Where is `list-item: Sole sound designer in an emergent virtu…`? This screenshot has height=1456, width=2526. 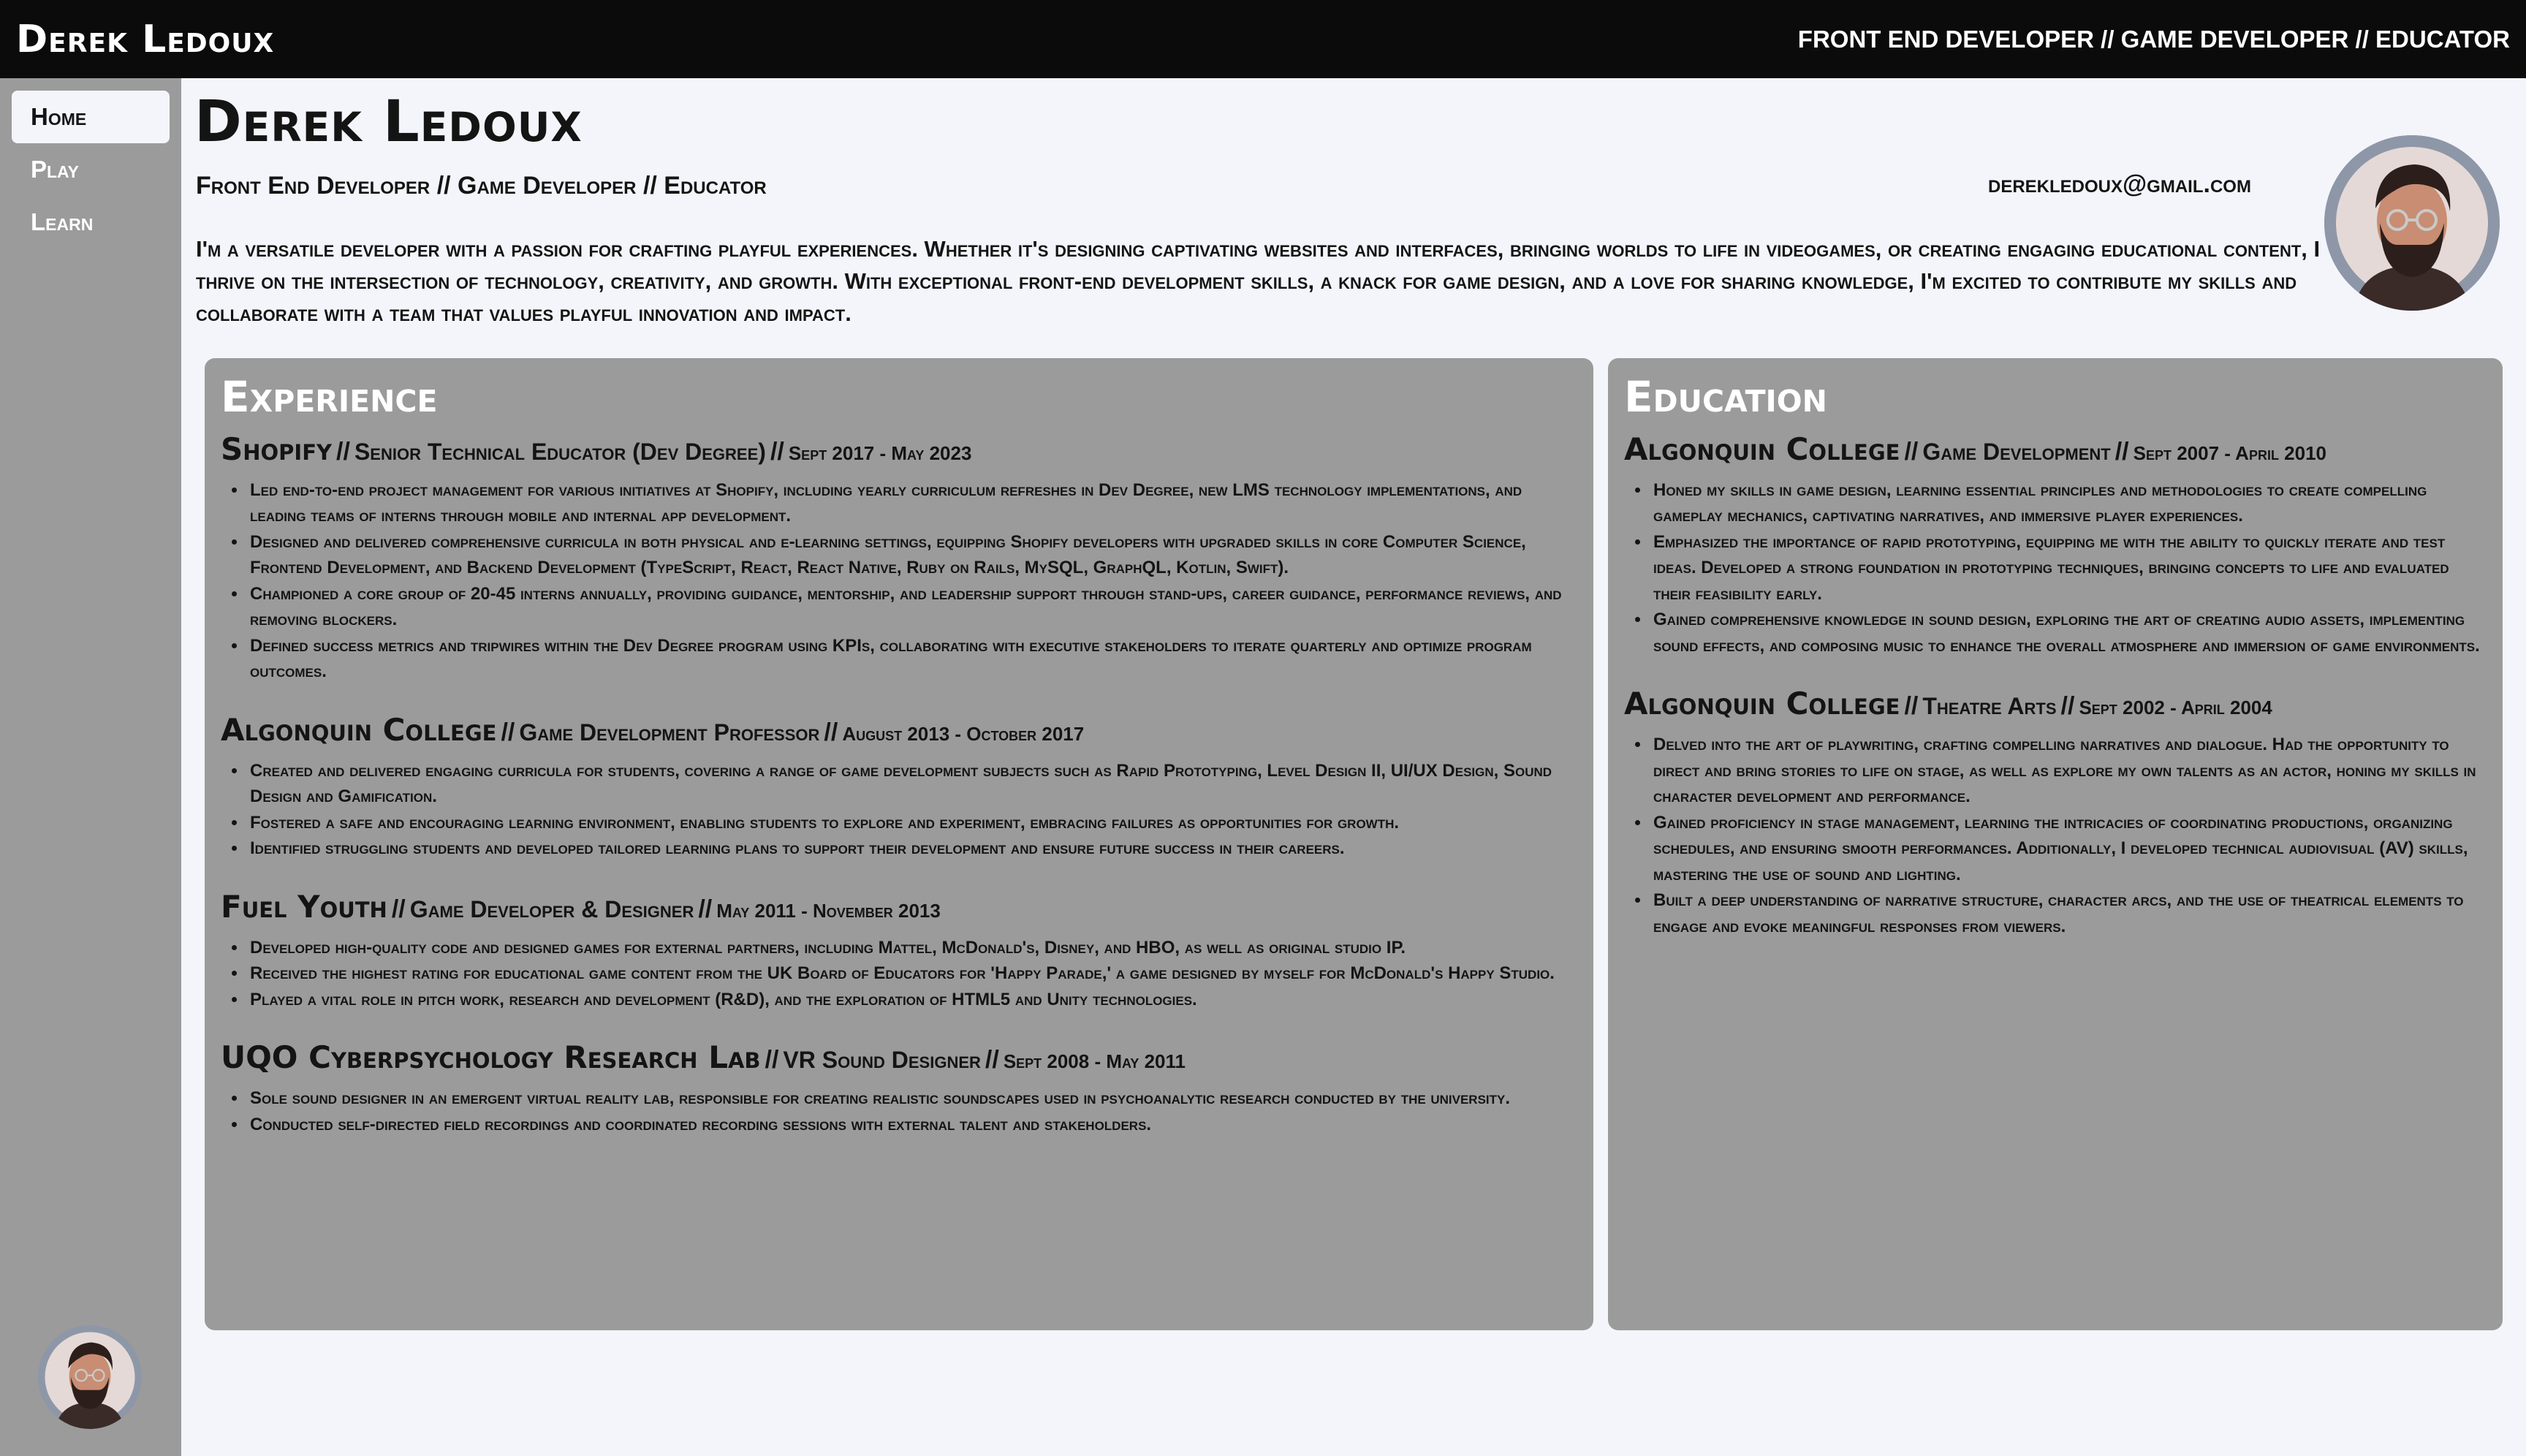 list-item: Sole sound designer in an emergent virtu… is located at coordinates (912, 1098).